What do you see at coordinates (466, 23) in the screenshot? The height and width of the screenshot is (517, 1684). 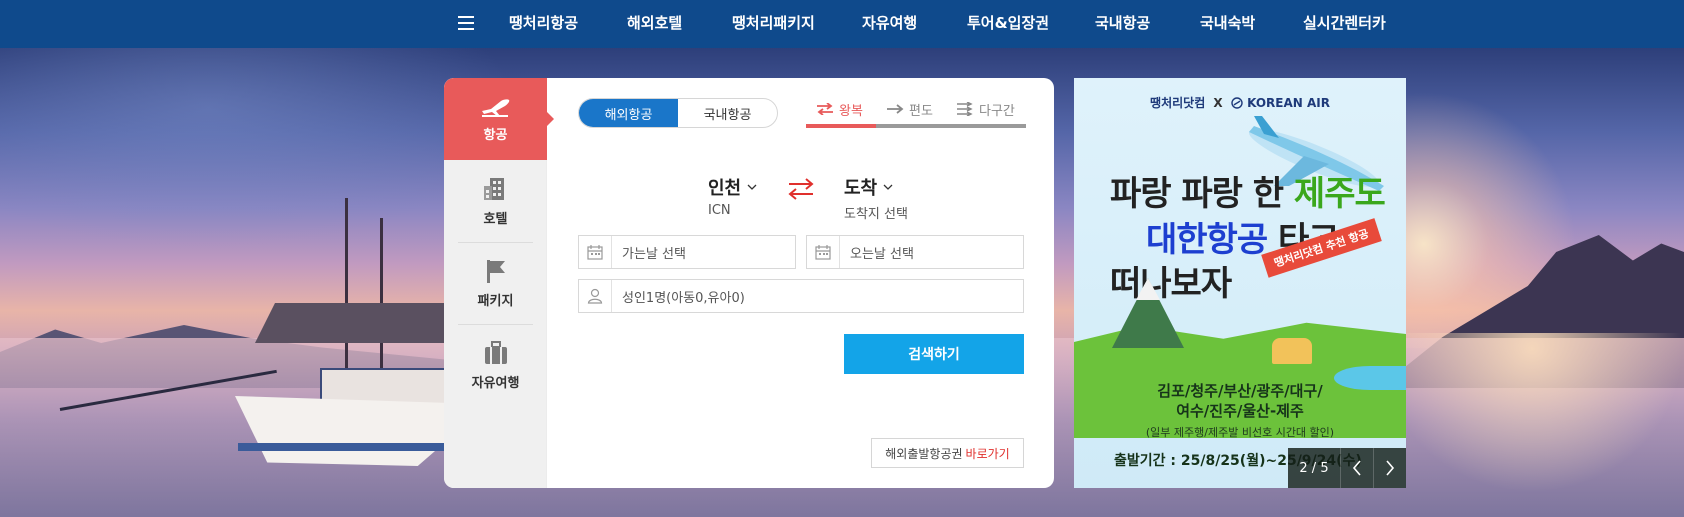 I see `menu-icon` at bounding box center [466, 23].